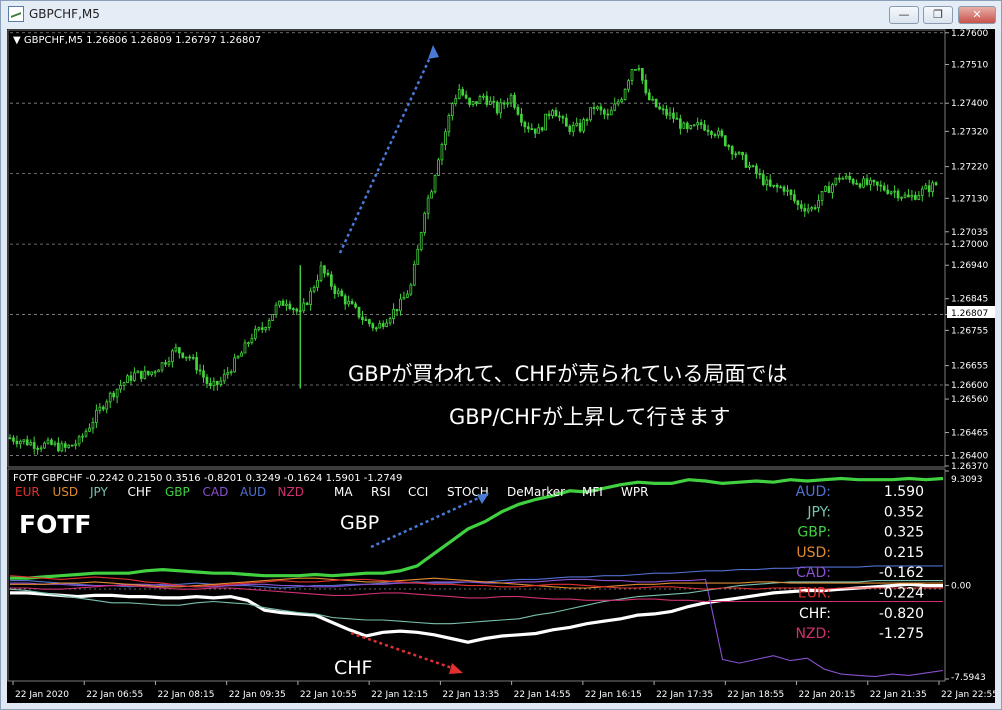 Image resolution: width=1002 pixels, height=710 pixels. Describe the element at coordinates (536, 492) in the screenshot. I see `menu-demarker: DeMarker` at that location.